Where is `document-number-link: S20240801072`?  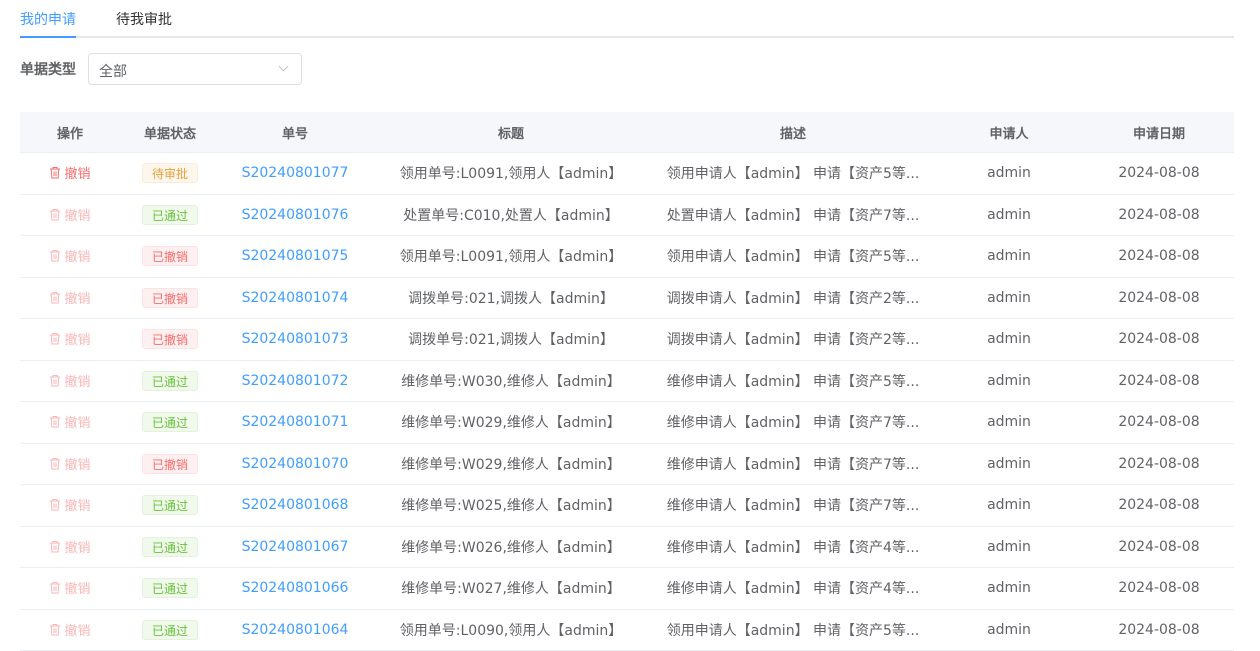
document-number-link: S20240801072 is located at coordinates (295, 381).